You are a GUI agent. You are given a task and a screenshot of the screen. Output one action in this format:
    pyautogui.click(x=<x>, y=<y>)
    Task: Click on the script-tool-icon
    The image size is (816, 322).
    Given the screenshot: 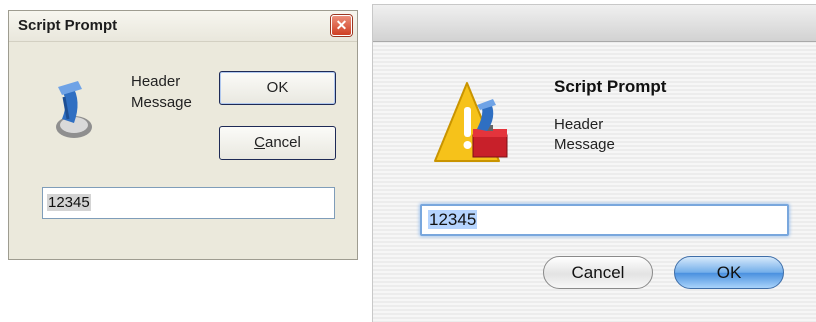 What is the action you would take?
    pyautogui.click(x=74, y=109)
    